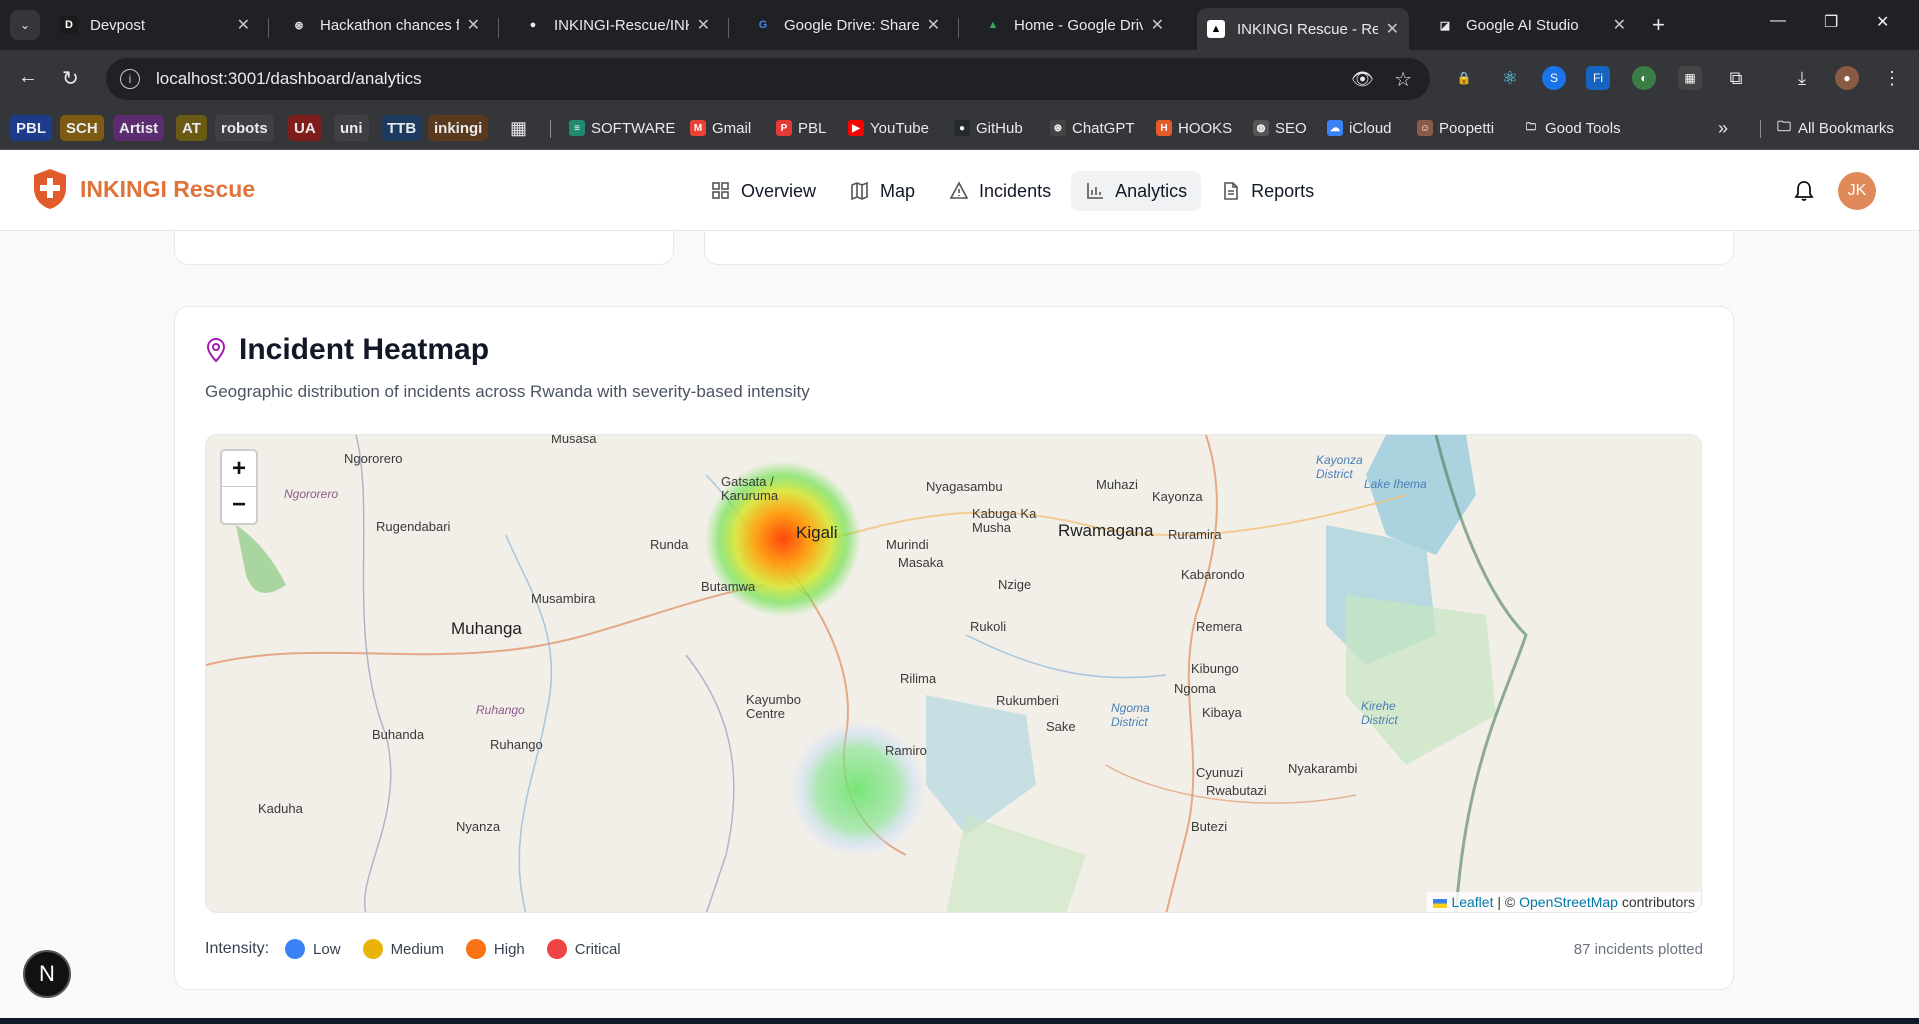 The height and width of the screenshot is (1024, 1919). I want to click on nav-map: Map, so click(882, 191).